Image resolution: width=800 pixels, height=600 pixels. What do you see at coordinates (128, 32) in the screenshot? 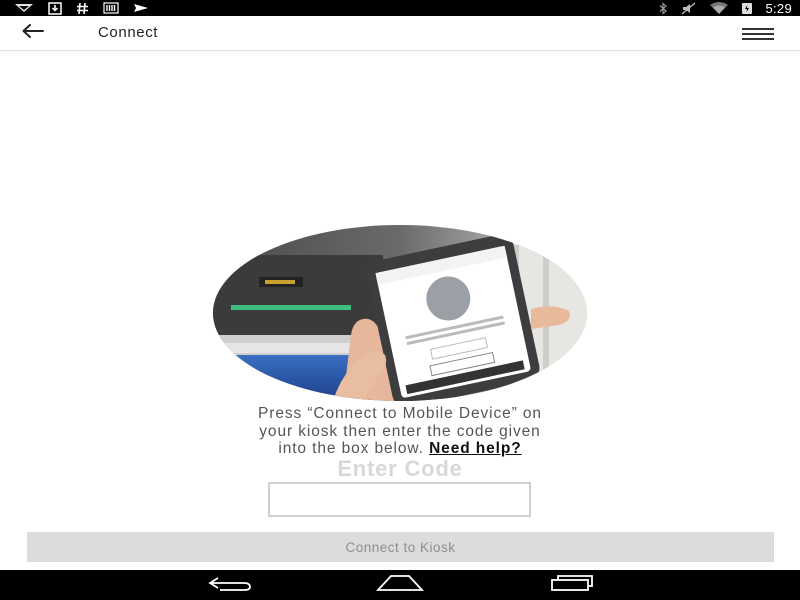
I see `page-title: Connect` at bounding box center [128, 32].